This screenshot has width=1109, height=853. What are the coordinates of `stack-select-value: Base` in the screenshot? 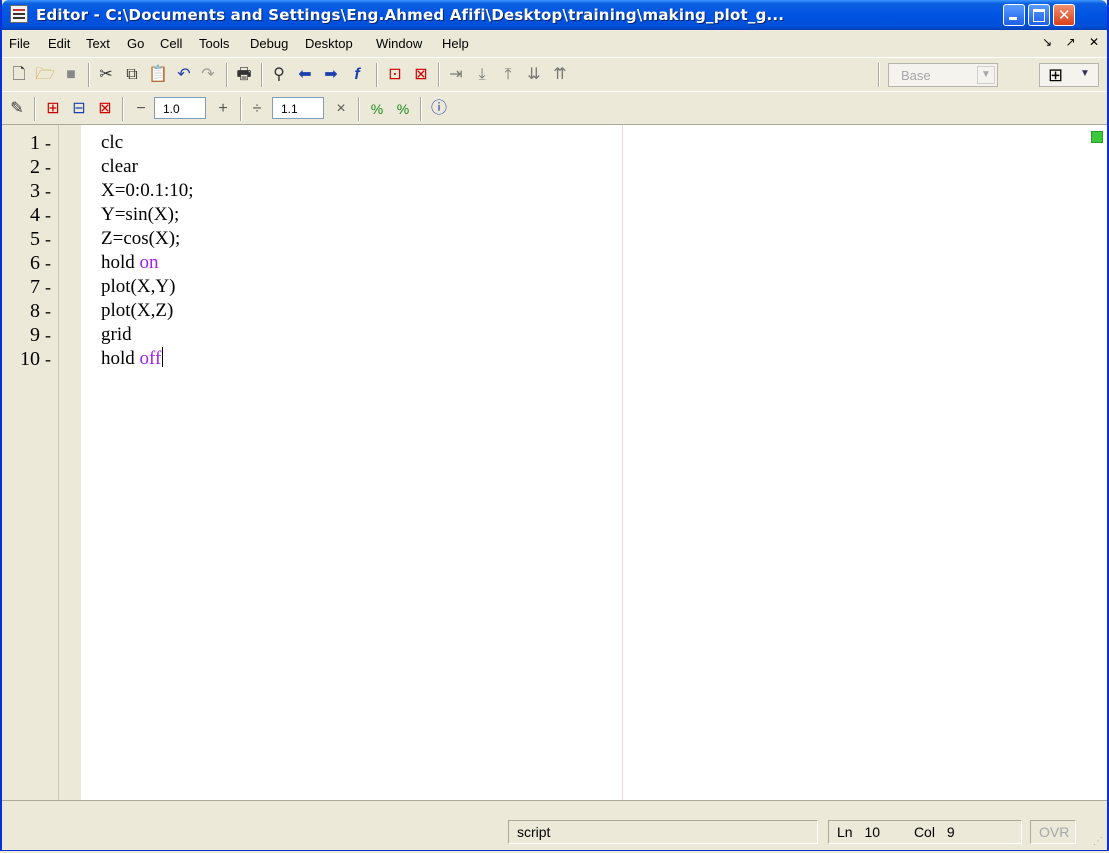 It's located at (916, 75).